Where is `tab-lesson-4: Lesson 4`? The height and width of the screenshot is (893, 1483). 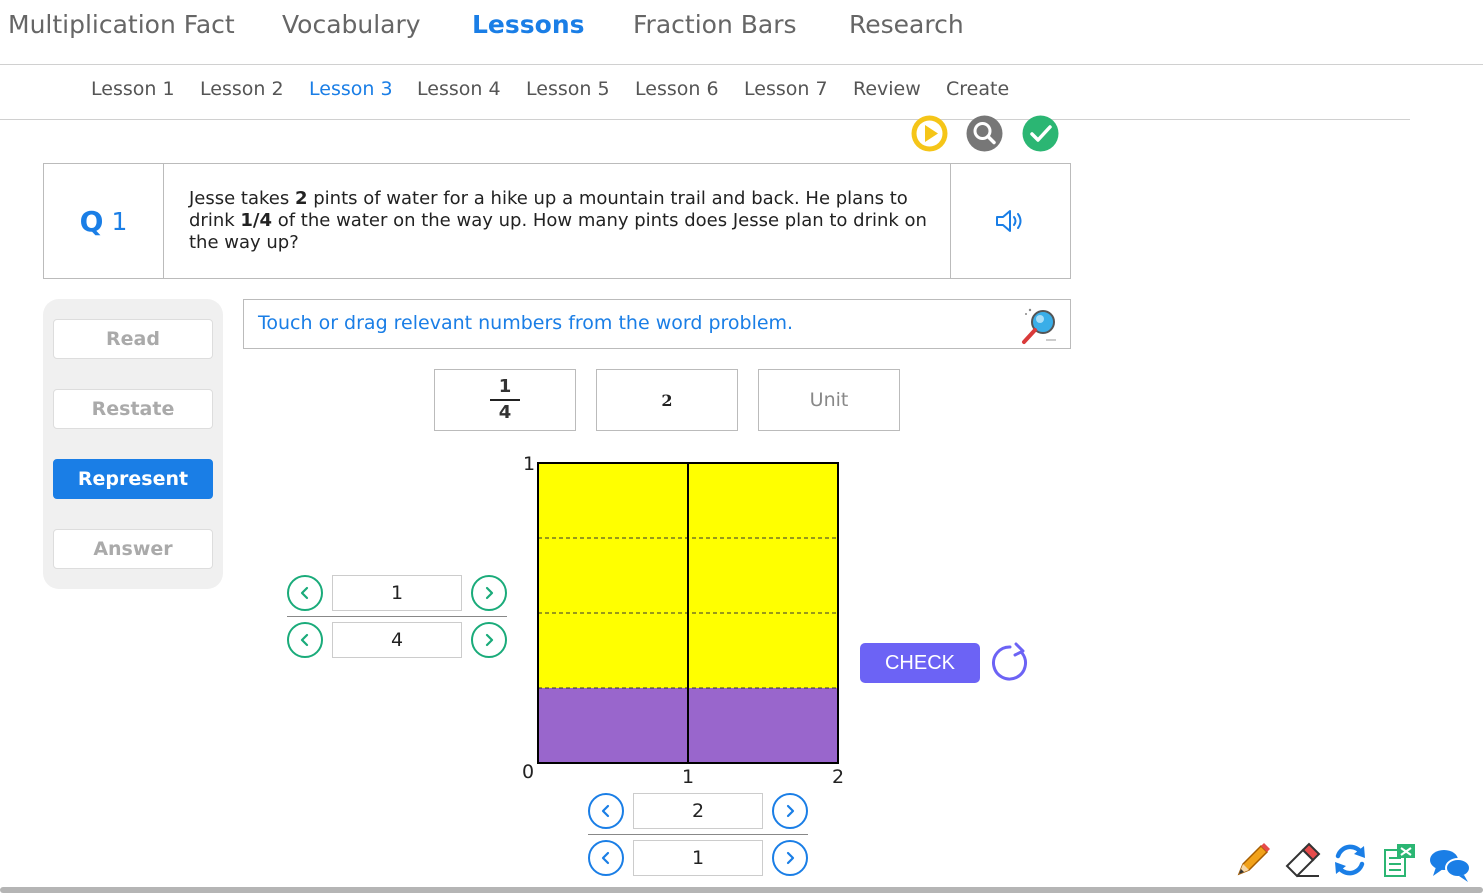 tab-lesson-4: Lesson 4 is located at coordinates (459, 89).